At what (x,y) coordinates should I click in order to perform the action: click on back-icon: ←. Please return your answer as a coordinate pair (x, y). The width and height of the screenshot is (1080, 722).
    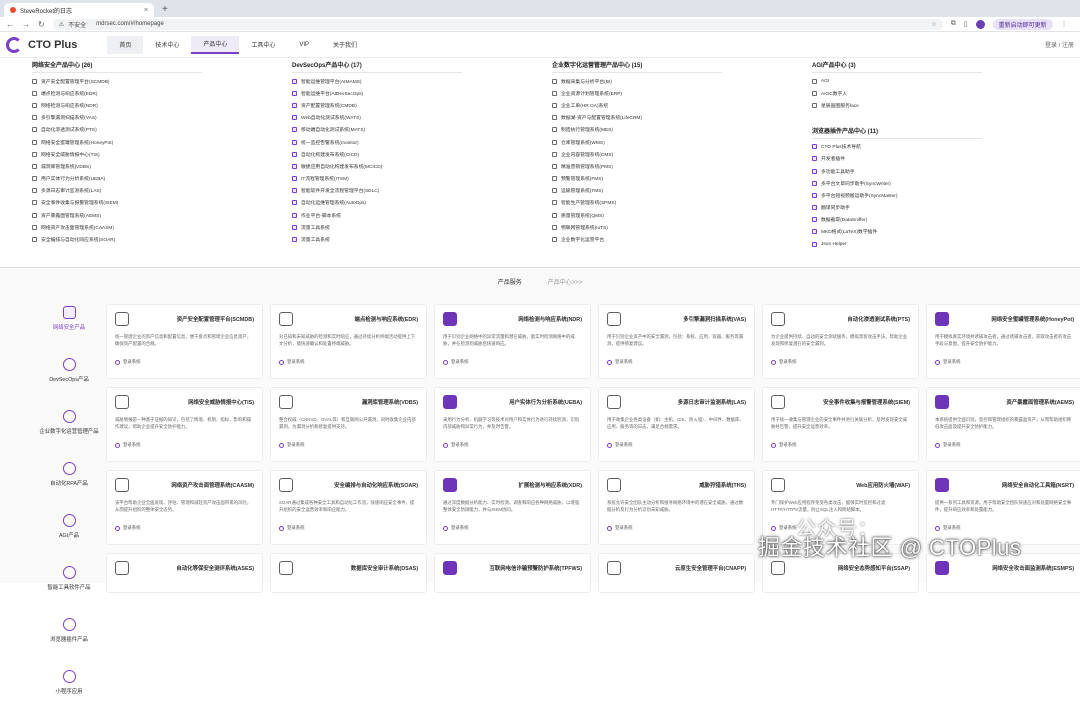
    Looking at the image, I should click on (10, 24).